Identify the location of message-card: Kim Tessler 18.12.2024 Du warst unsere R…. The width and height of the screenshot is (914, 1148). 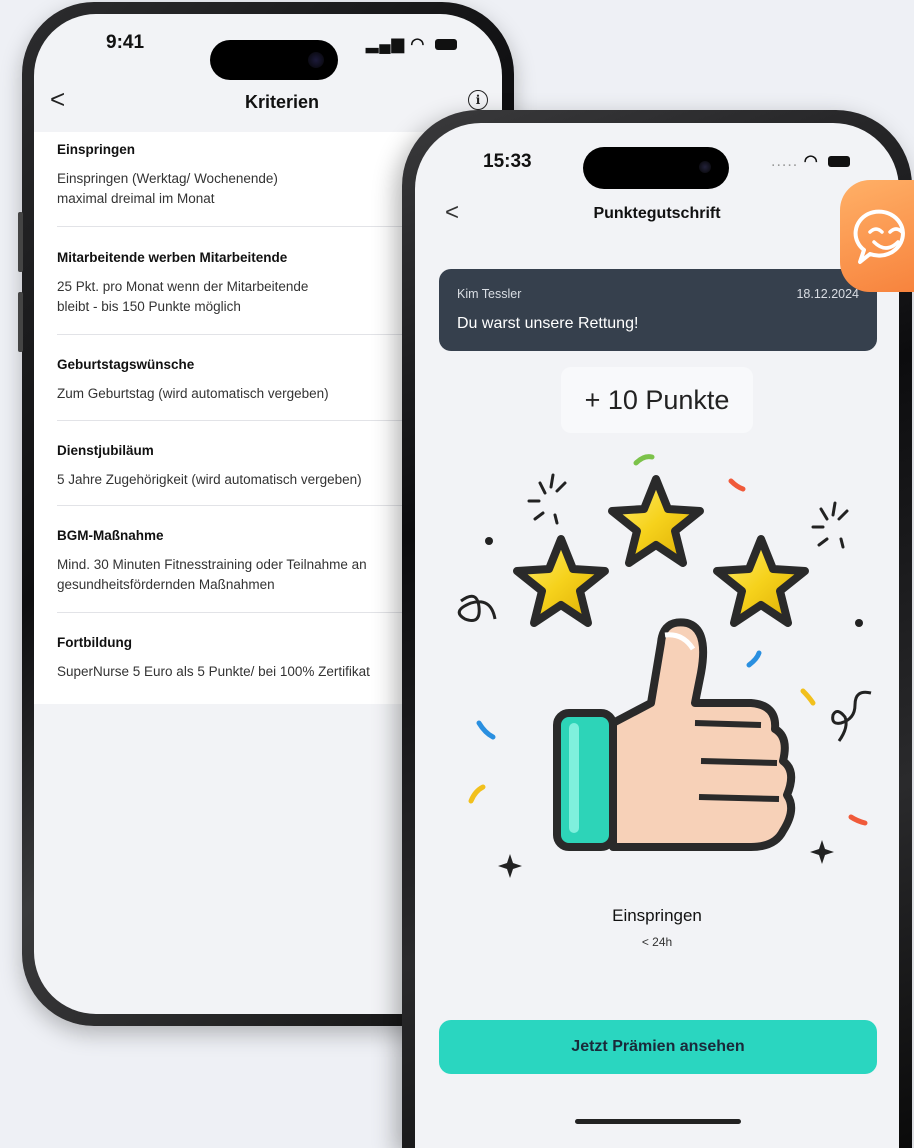
(658, 310).